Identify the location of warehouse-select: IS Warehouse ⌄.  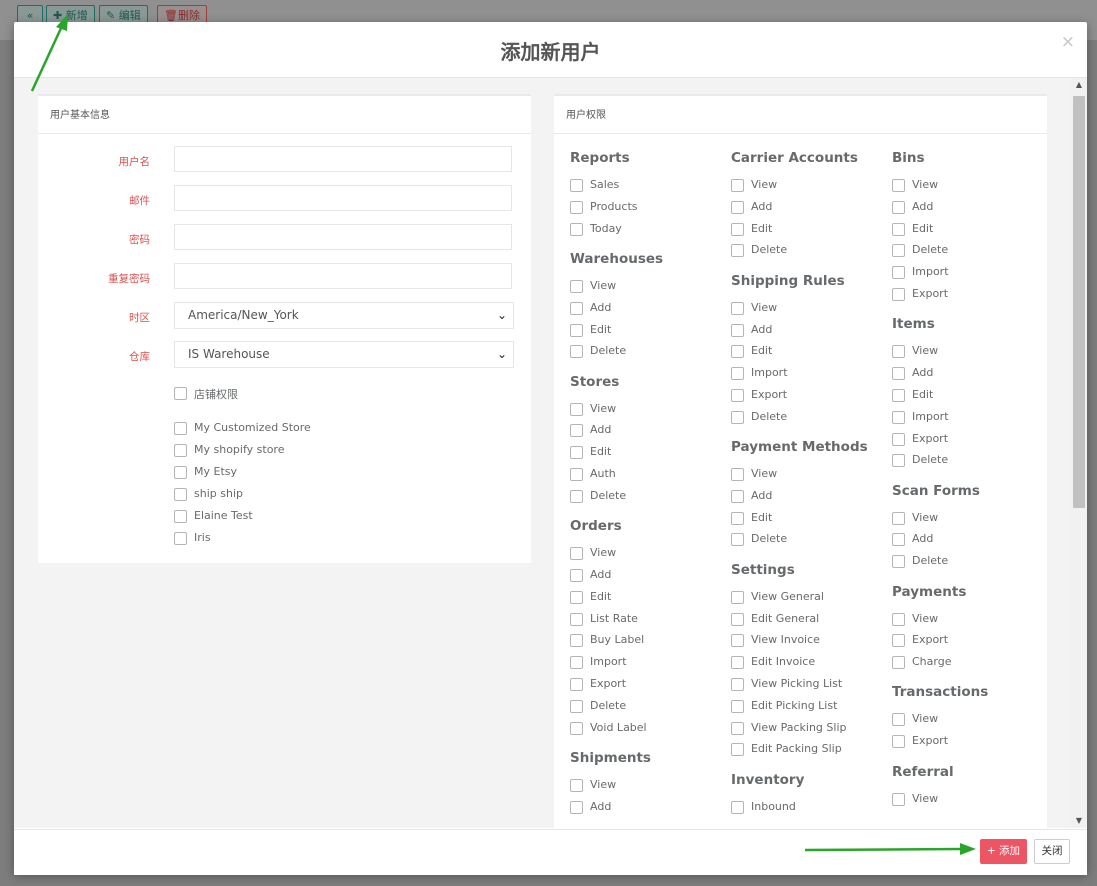
(344, 354).